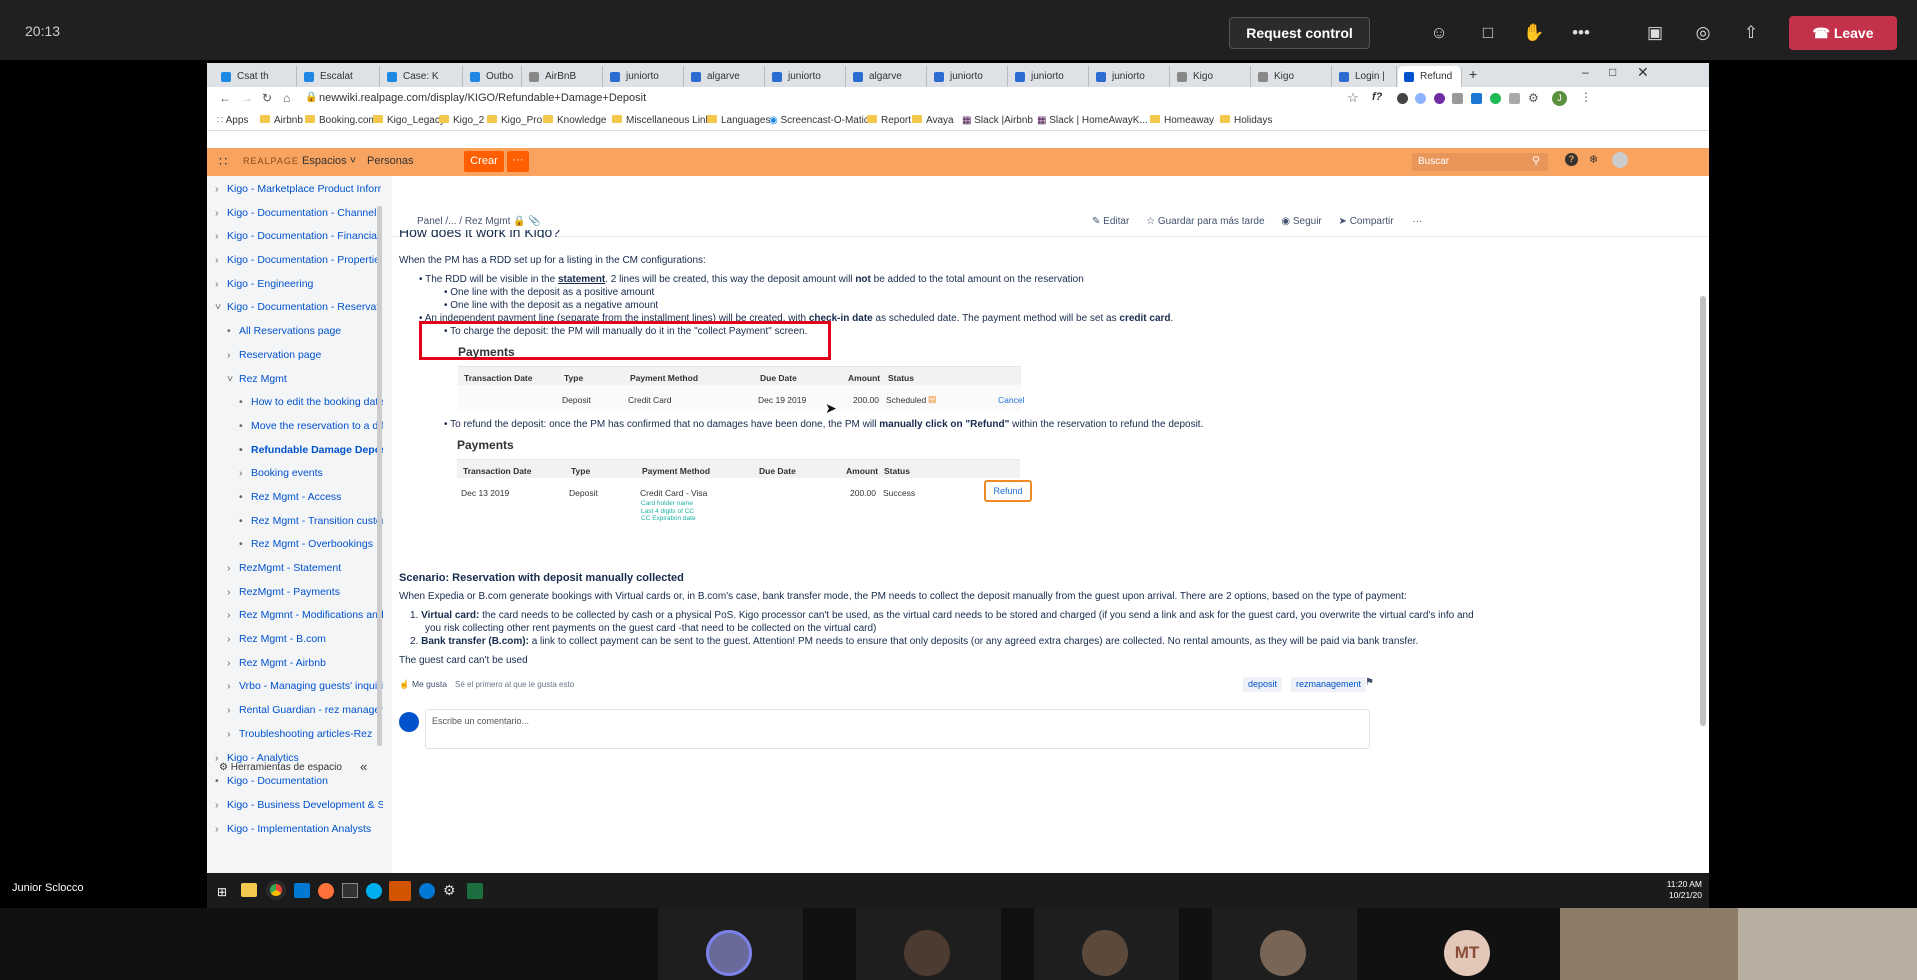 Image resolution: width=1917 pixels, height=980 pixels. What do you see at coordinates (341, 120) in the screenshot?
I see `bookmark-item: Booking.com` at bounding box center [341, 120].